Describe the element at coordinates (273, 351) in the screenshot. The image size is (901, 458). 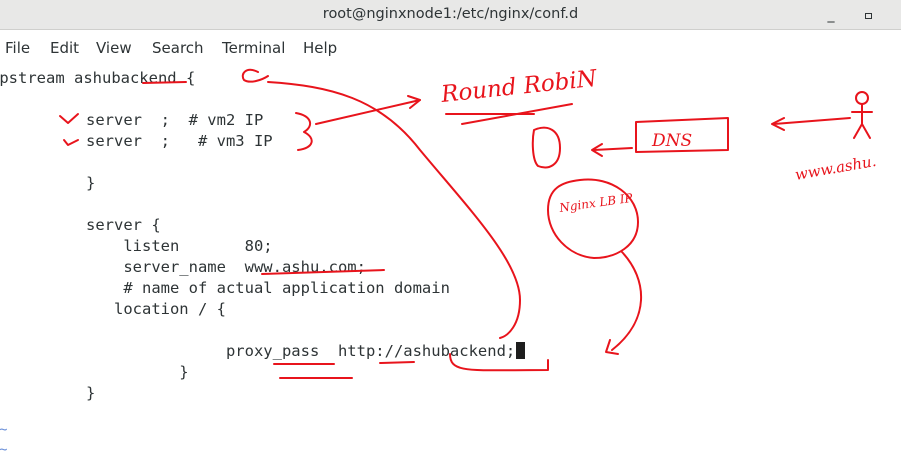
I see `proxy-pass-text: proxy_pass http://ashubackend;` at that location.